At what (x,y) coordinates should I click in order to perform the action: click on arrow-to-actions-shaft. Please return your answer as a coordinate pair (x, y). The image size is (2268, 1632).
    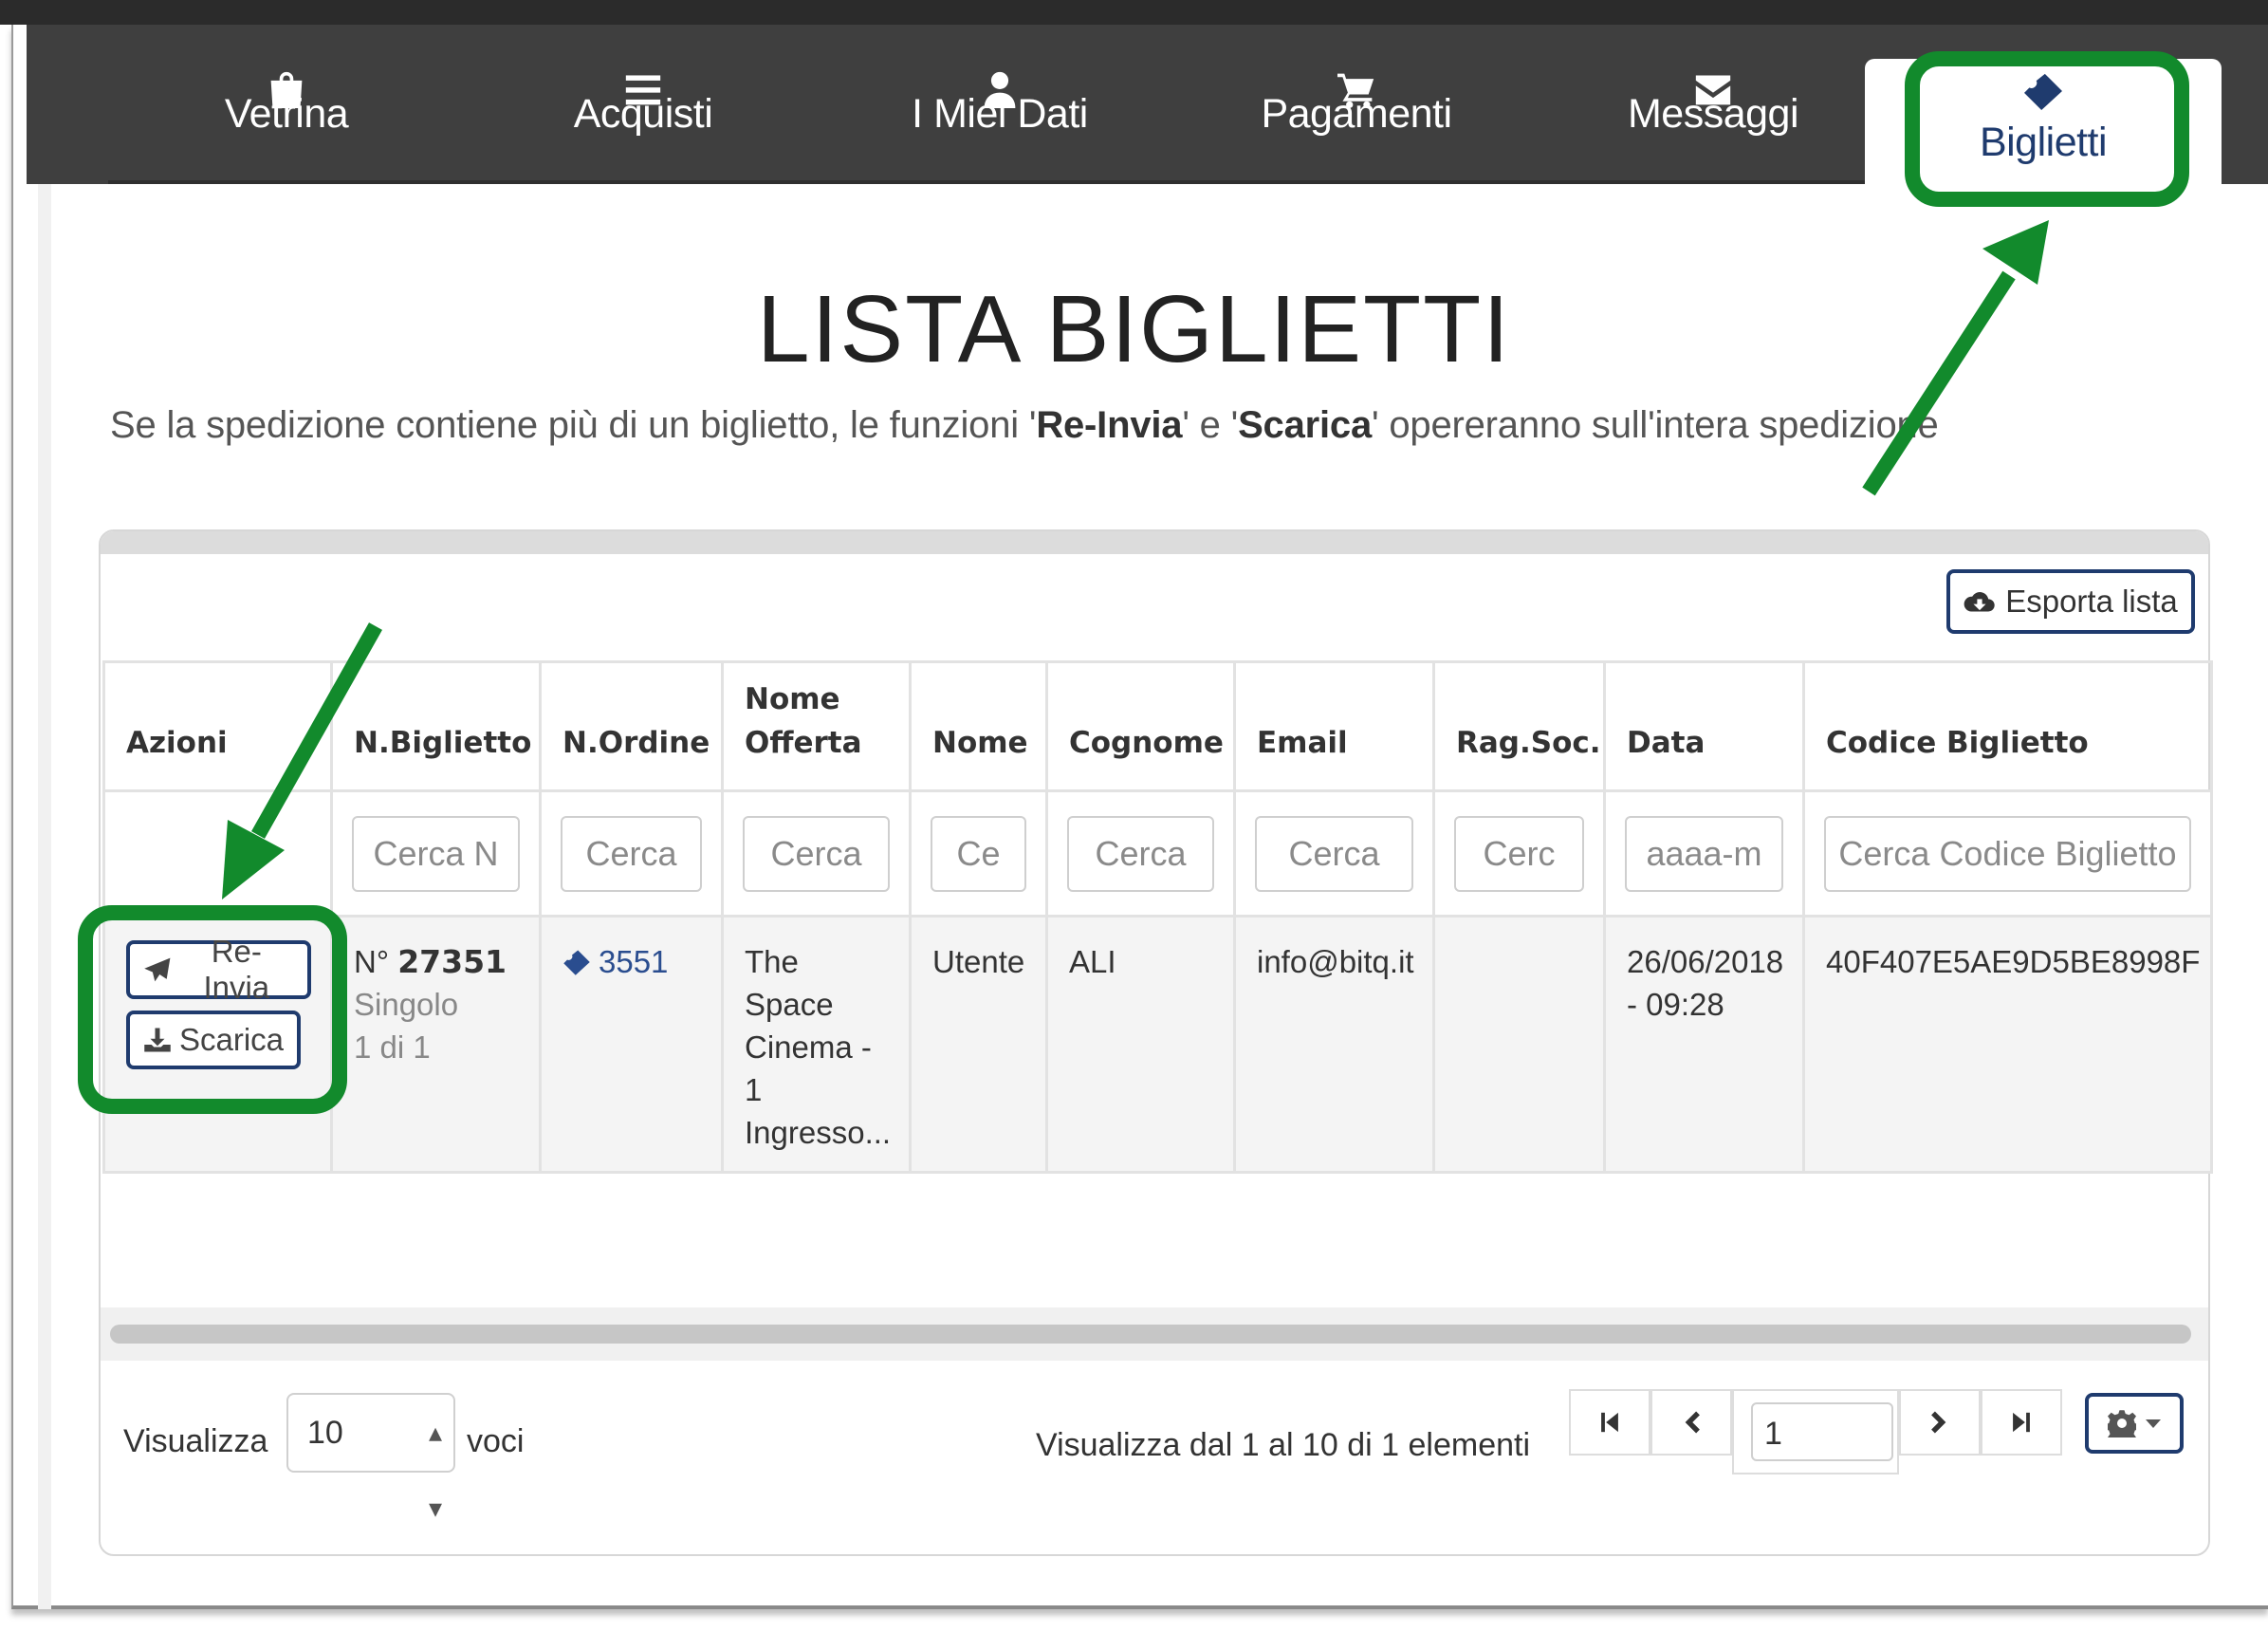
    Looking at the image, I should click on (316, 730).